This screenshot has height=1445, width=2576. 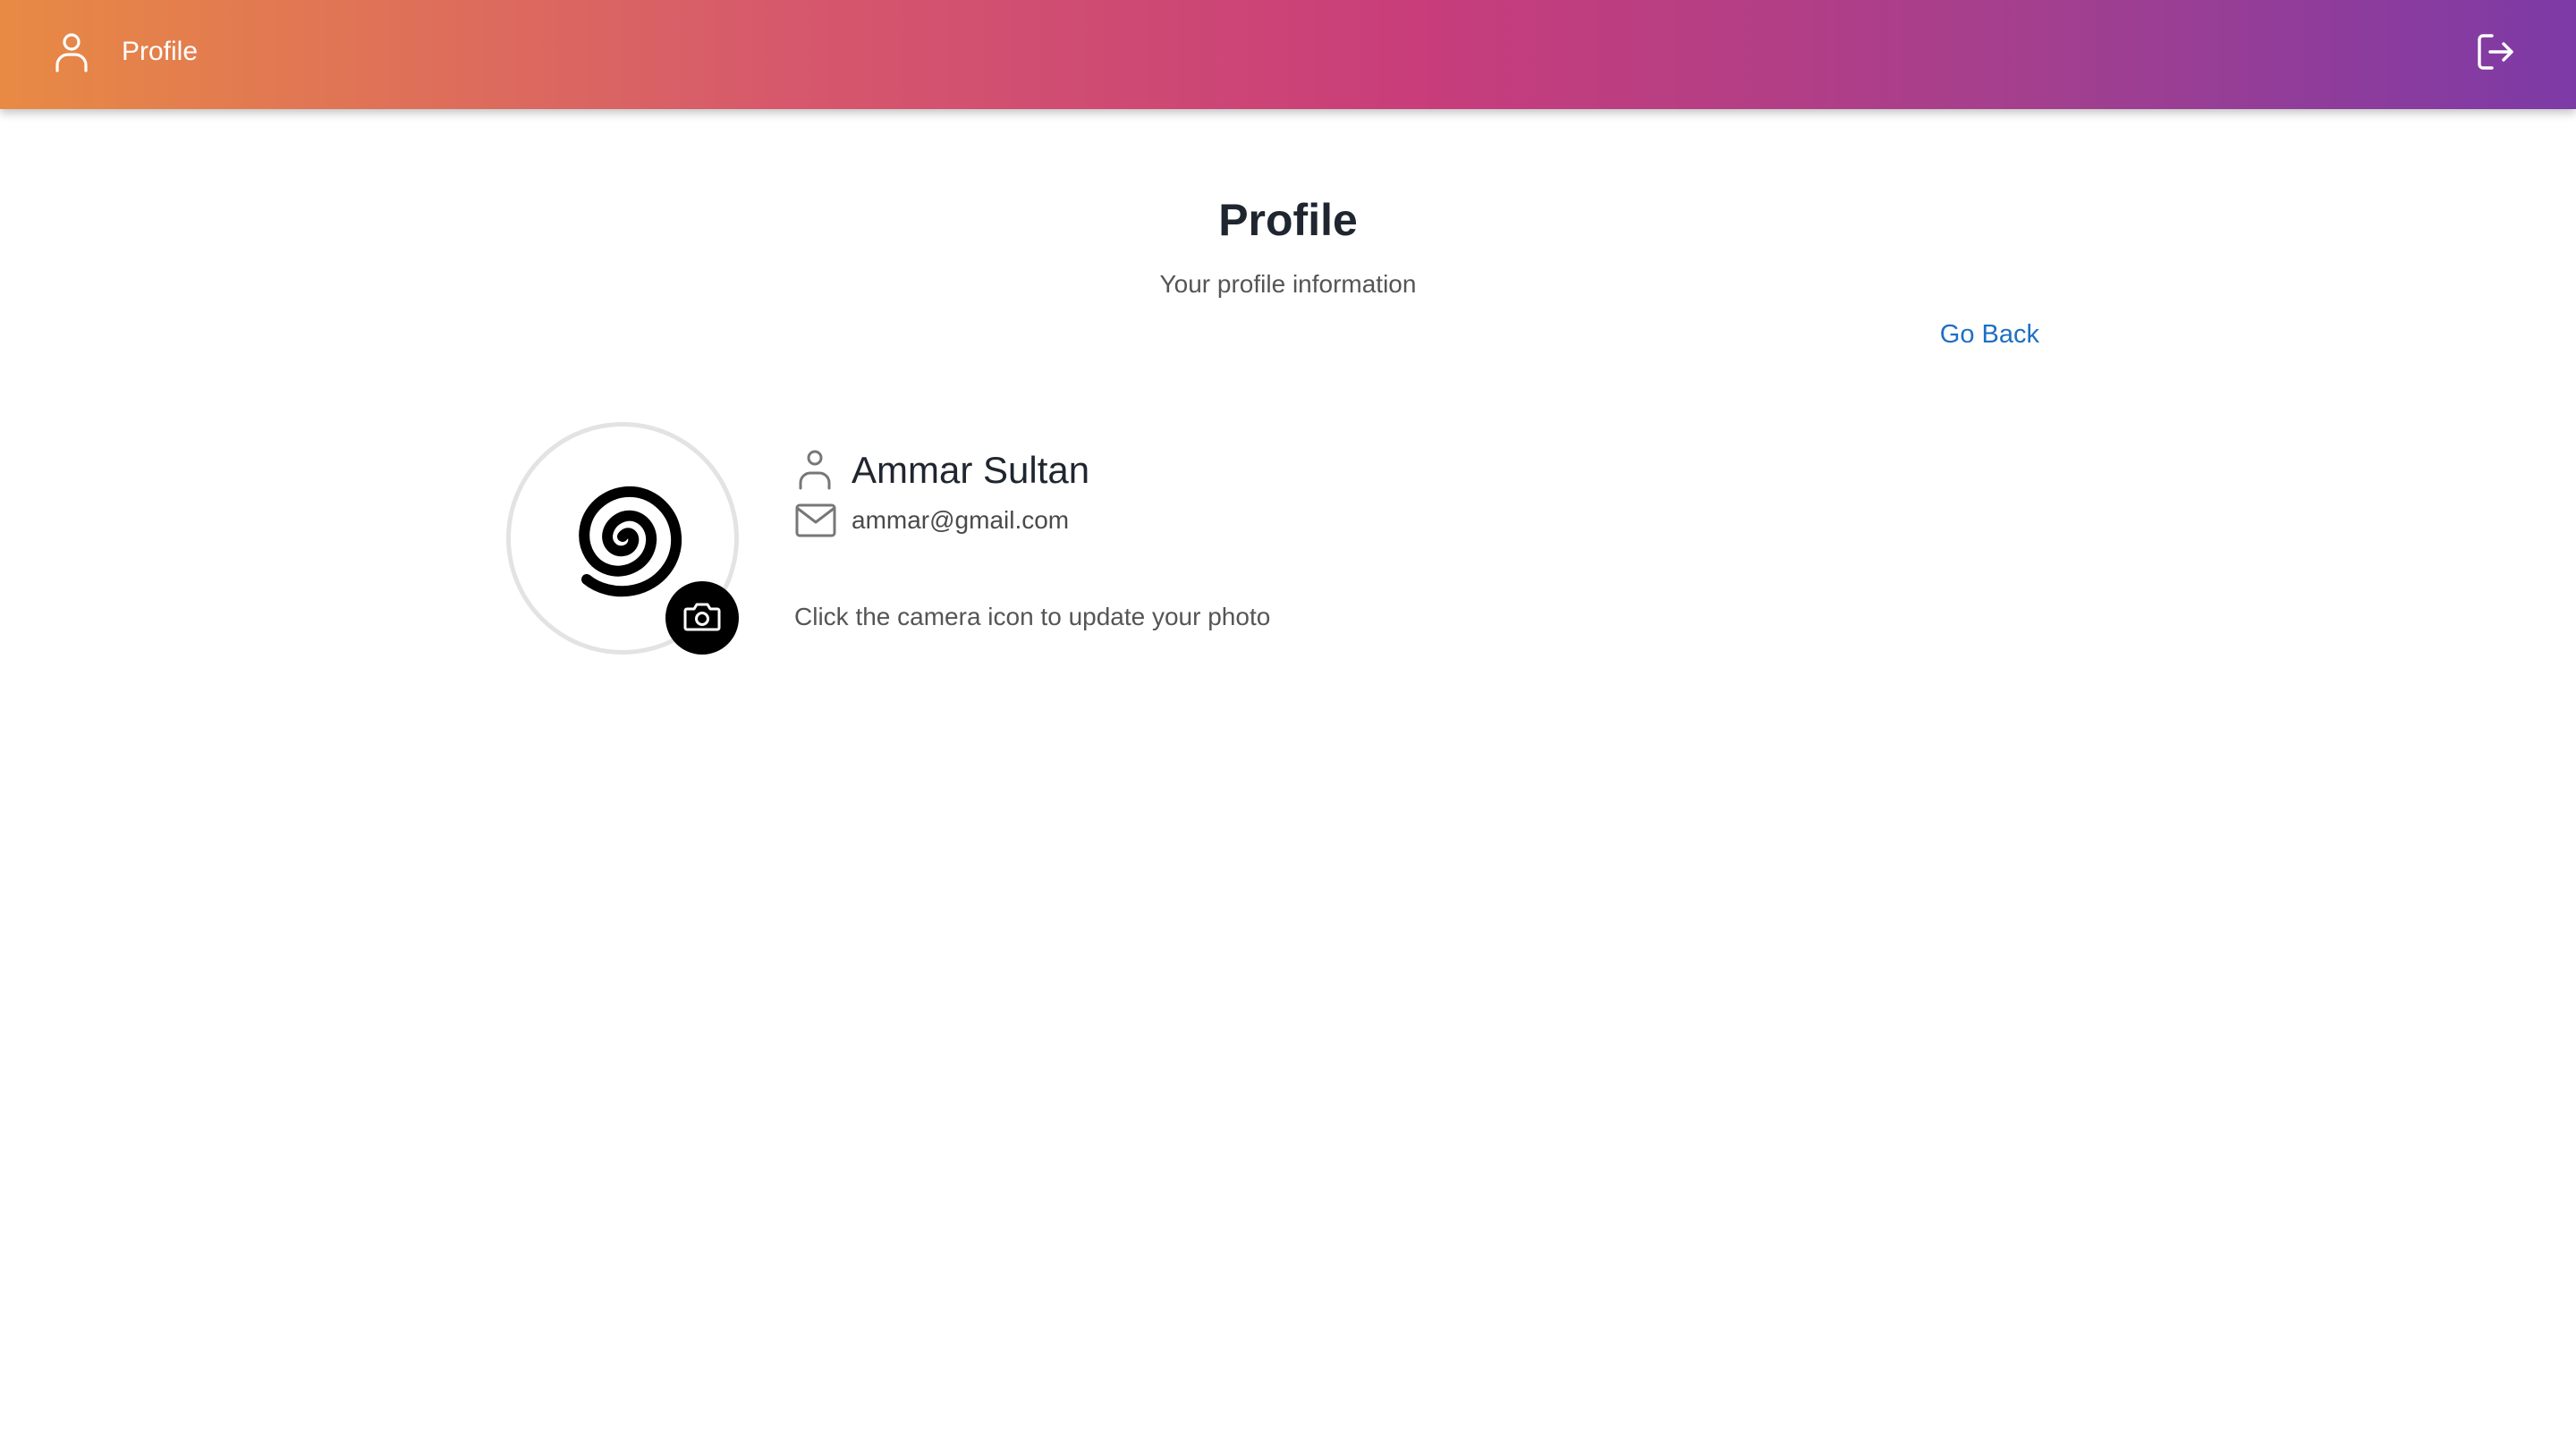 What do you see at coordinates (1288, 54) in the screenshot?
I see `top-bar: Profile` at bounding box center [1288, 54].